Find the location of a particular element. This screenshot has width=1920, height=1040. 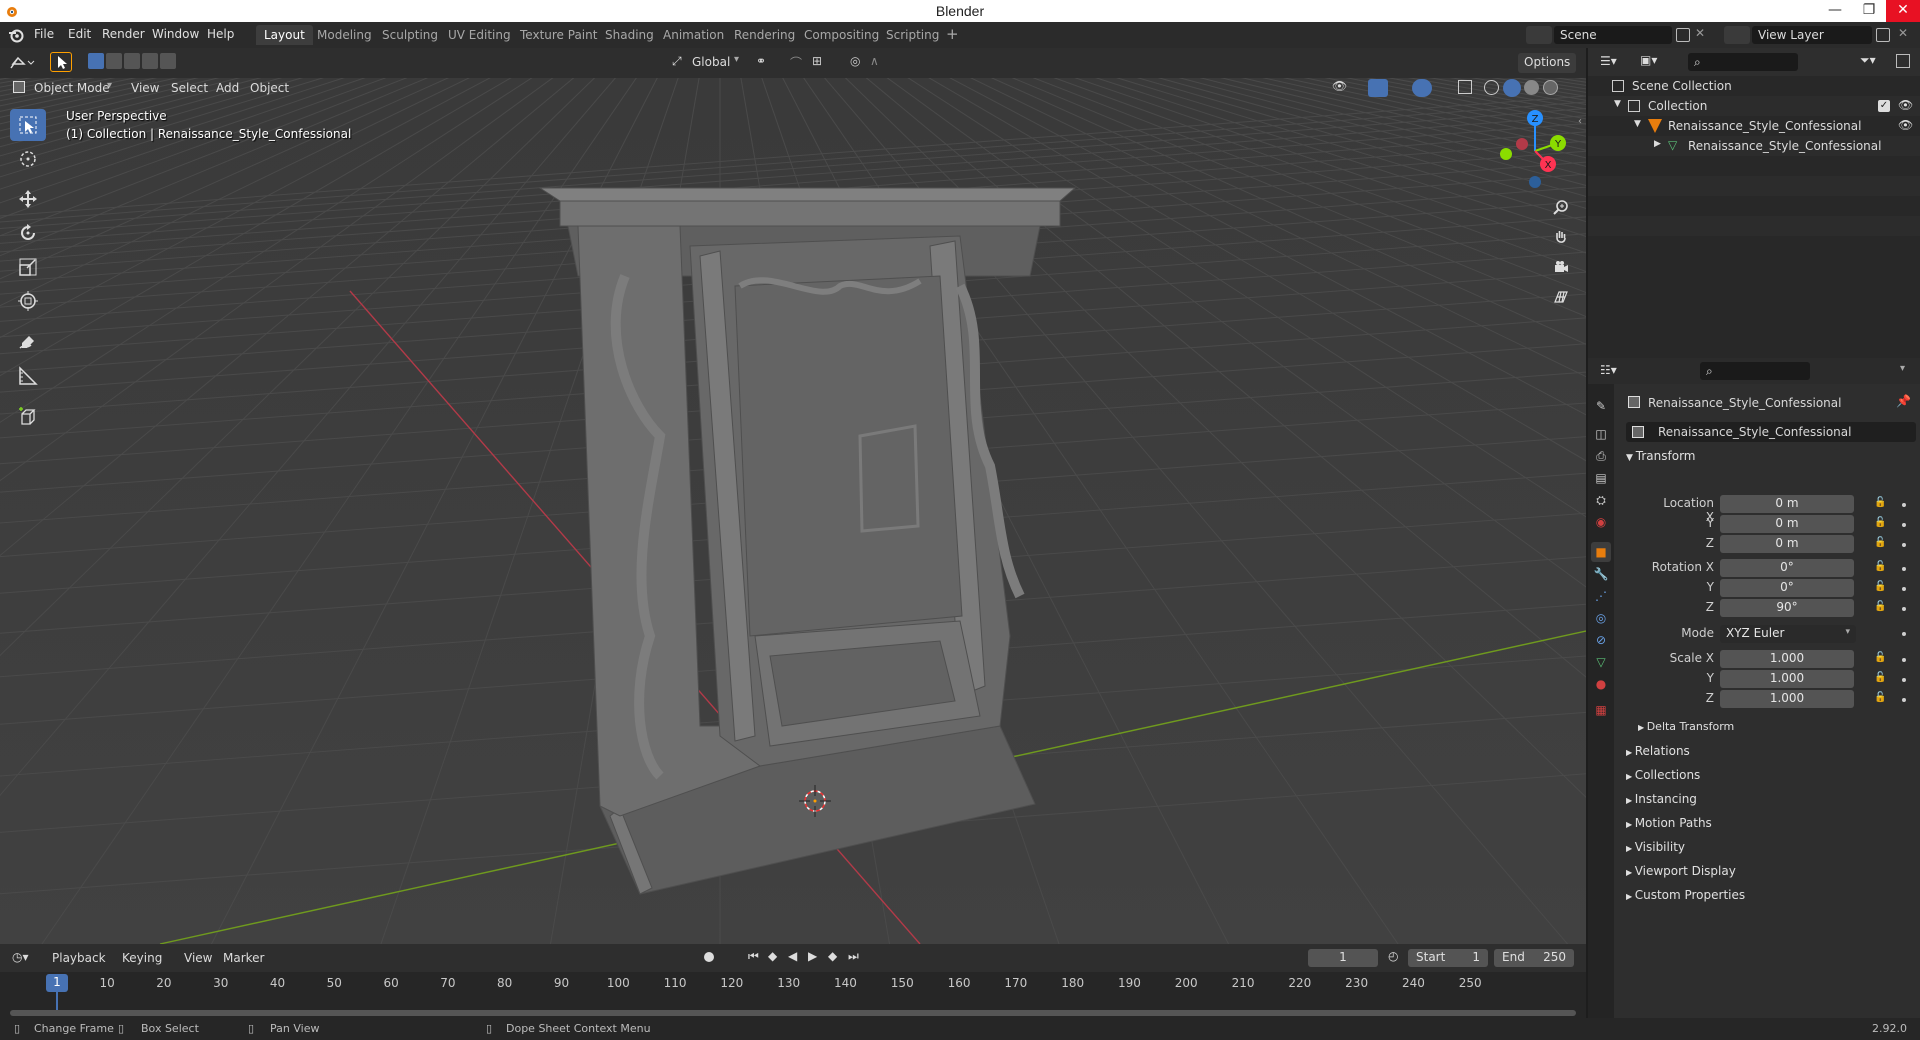

scene-tab: ⛭ is located at coordinates (1601, 500).